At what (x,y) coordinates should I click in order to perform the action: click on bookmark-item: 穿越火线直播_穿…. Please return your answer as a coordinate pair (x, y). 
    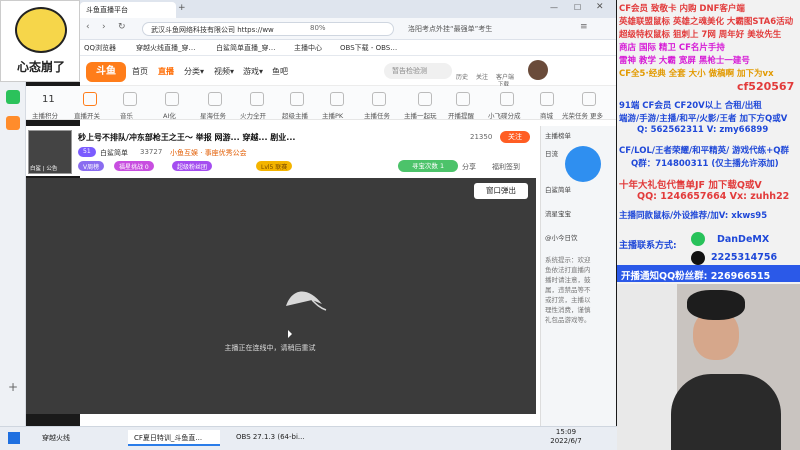
    Looking at the image, I should click on (166, 48).